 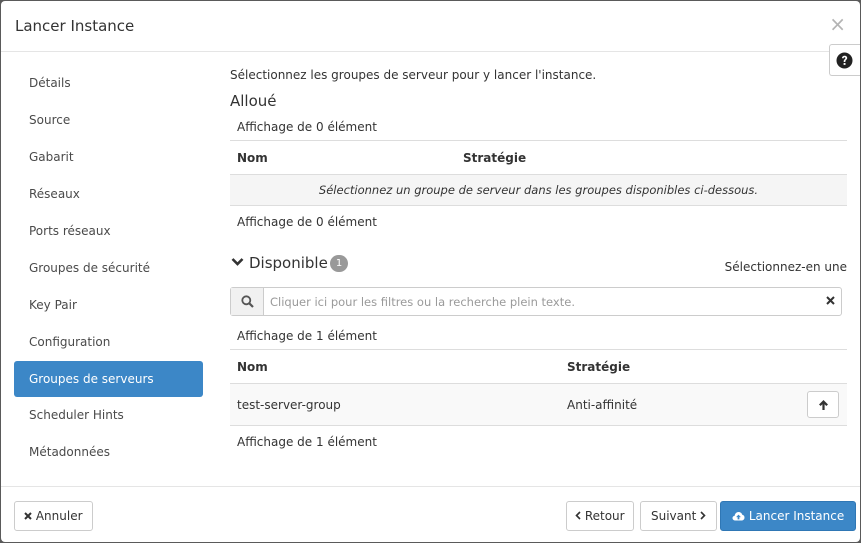 I want to click on cancel-button: Annuler, so click(x=53, y=516).